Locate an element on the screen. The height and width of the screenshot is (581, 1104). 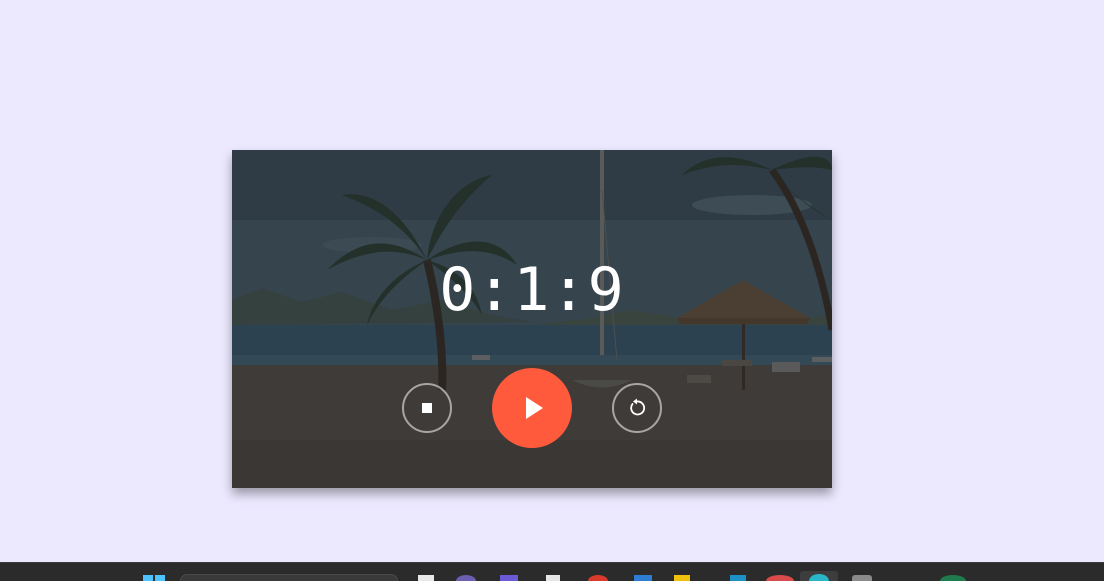
windows-start-icon is located at coordinates (154, 578).